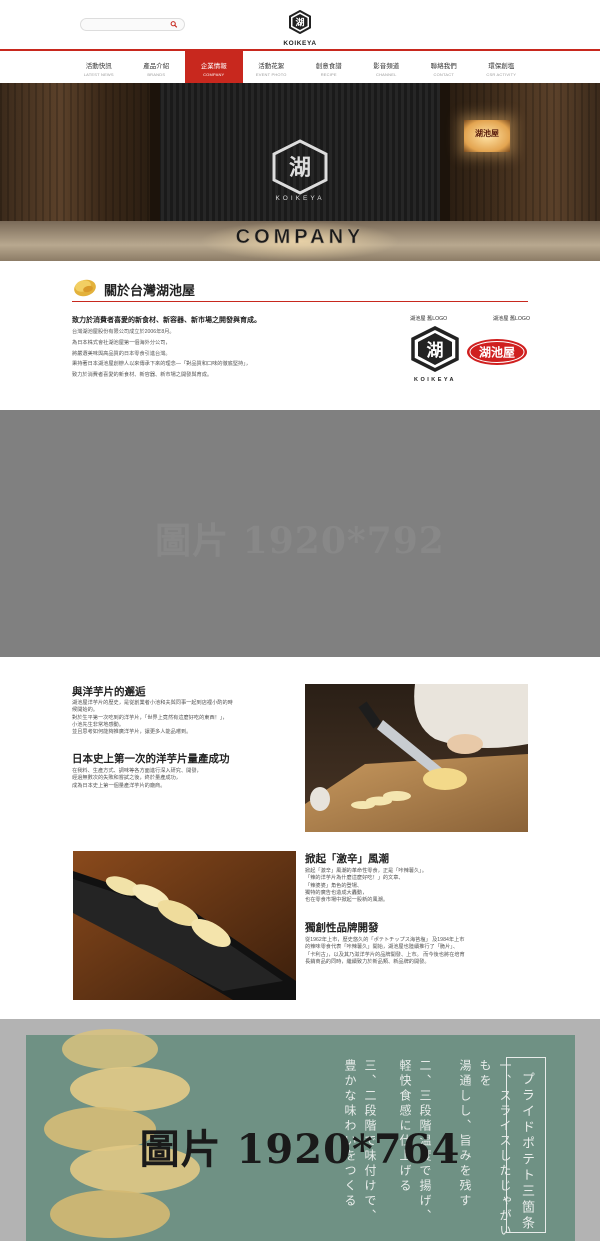 This screenshot has width=600, height=1241. I want to click on nav-item-csr-activity: 環保創塩 CSR ACTIVITY, so click(502, 67).